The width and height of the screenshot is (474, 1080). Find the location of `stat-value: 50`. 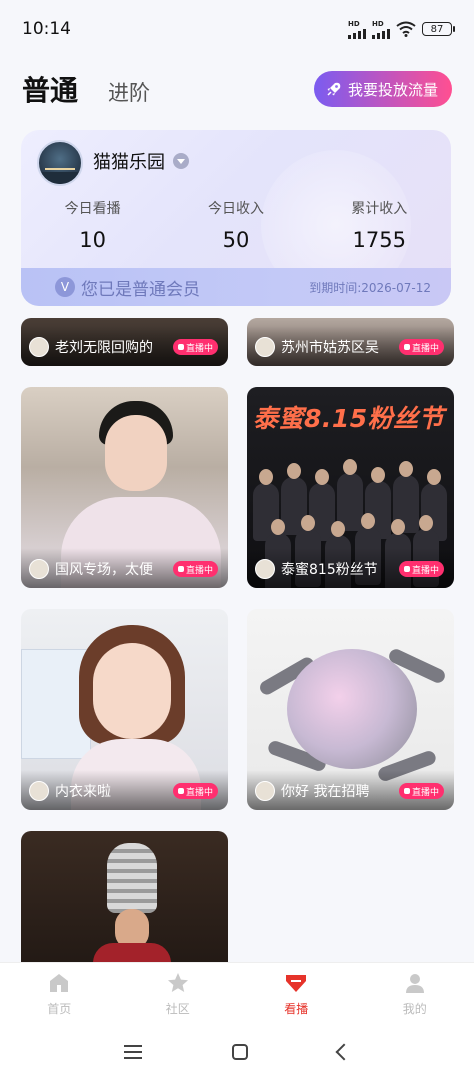

stat-value: 50 is located at coordinates (236, 240).